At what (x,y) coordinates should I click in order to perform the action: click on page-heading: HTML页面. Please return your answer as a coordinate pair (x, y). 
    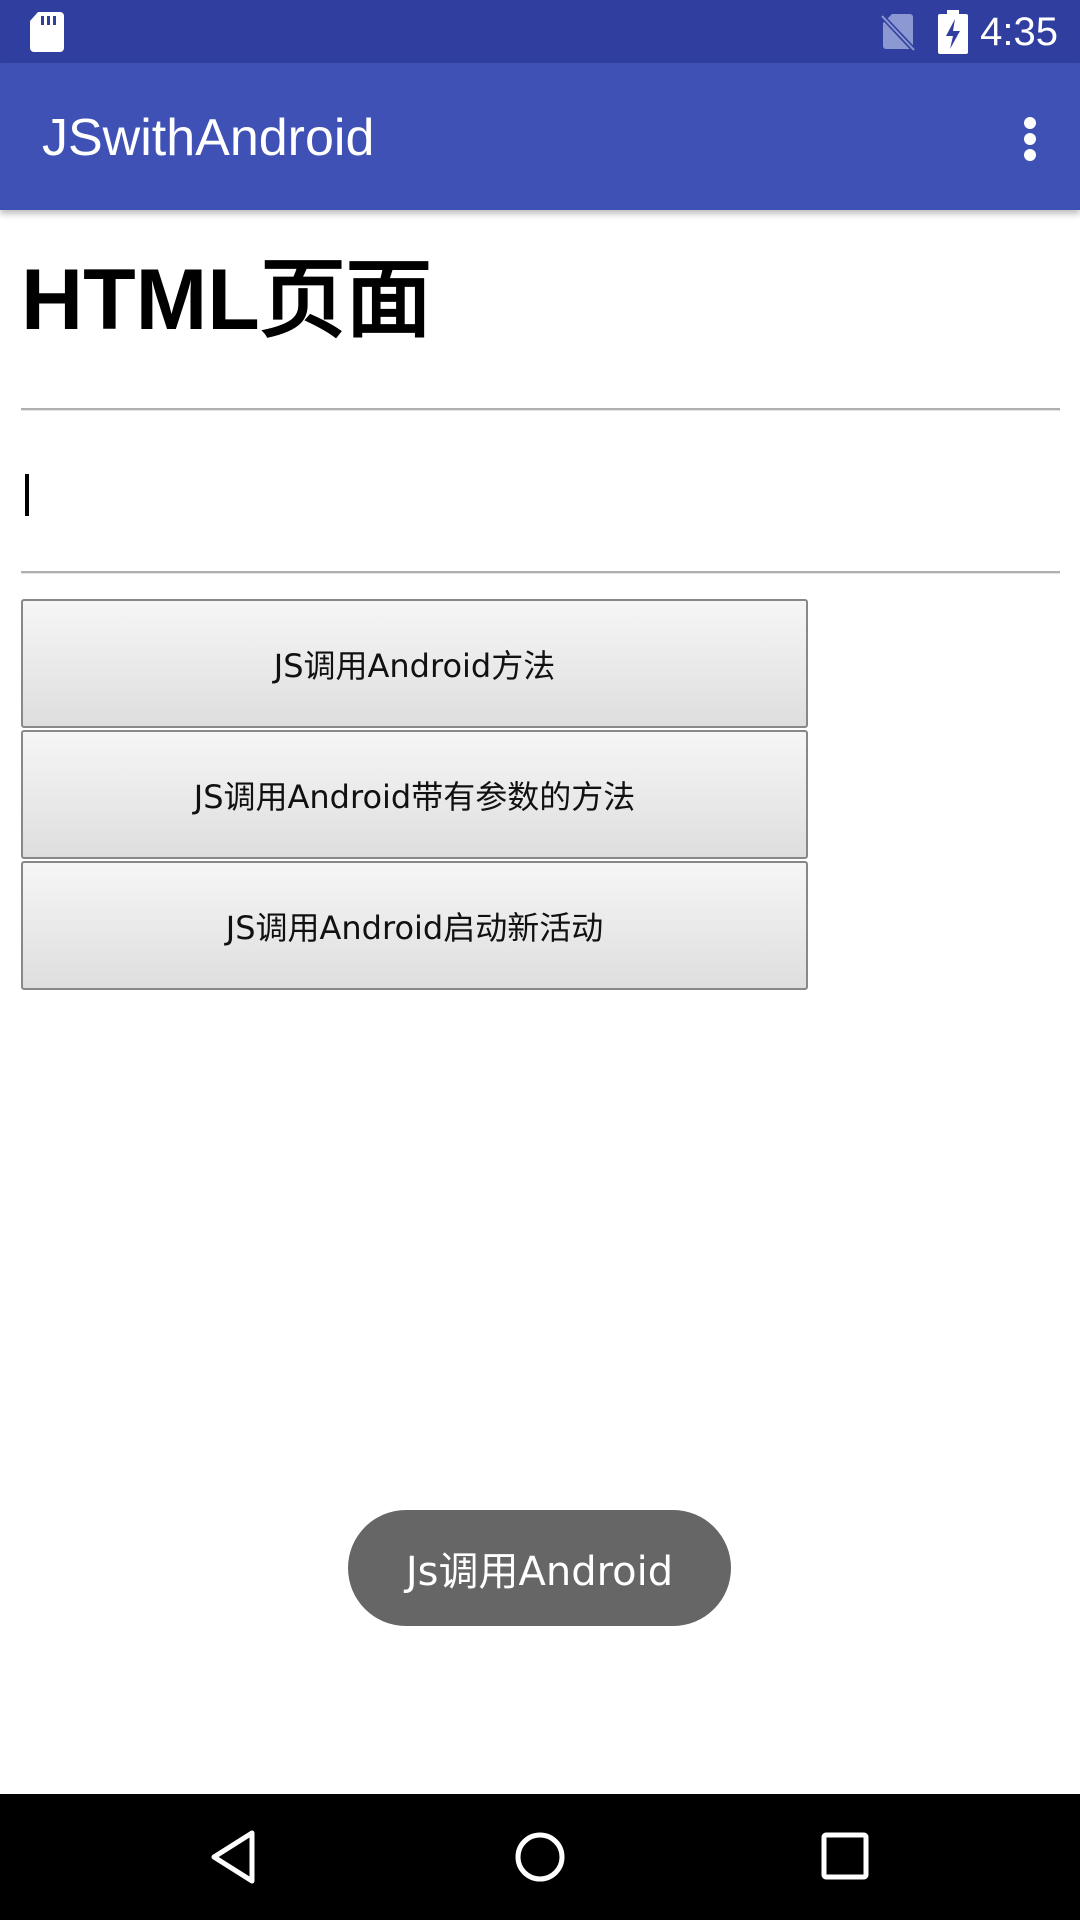
    Looking at the image, I should click on (226, 300).